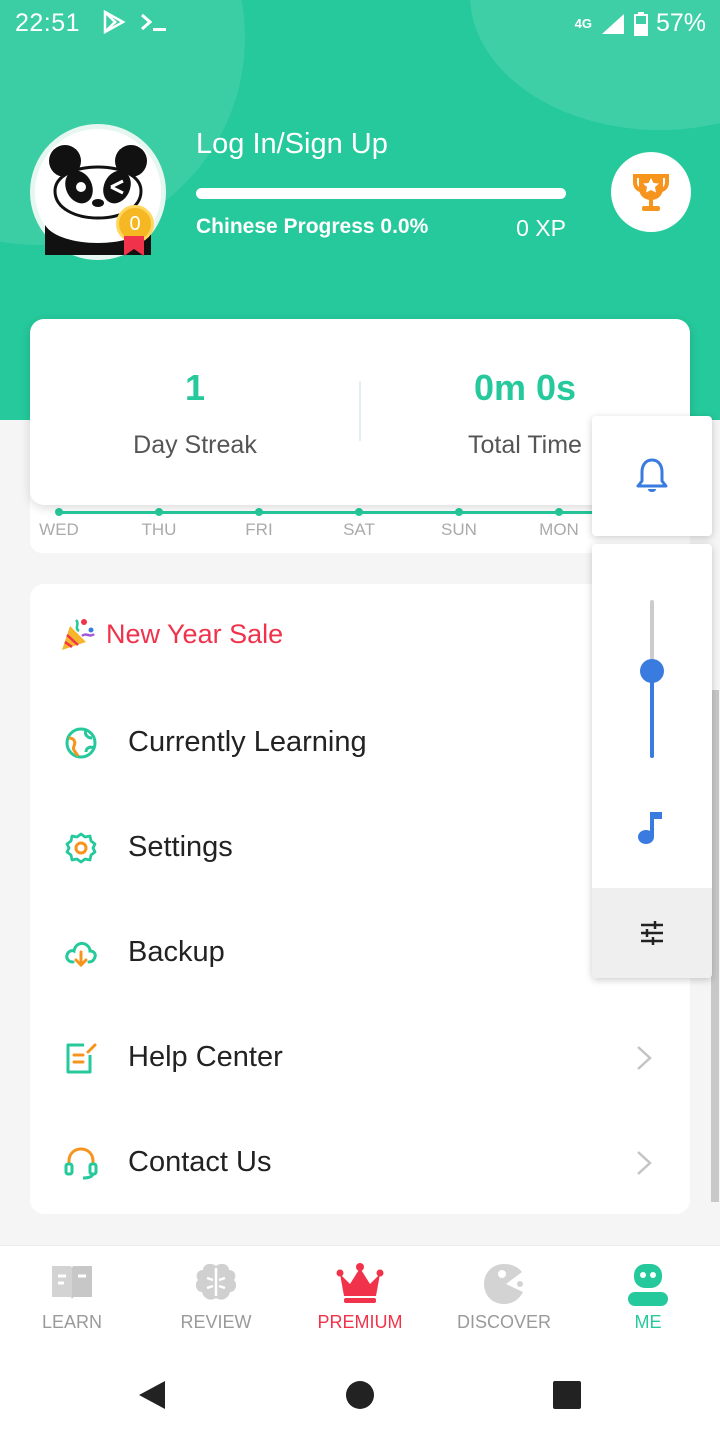 This screenshot has height=1440, width=720. I want to click on bell-icon, so click(652, 475).